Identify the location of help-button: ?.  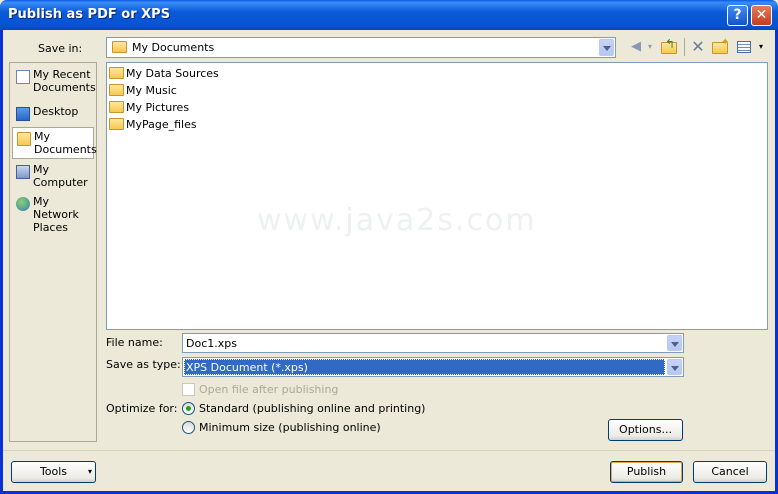
(737, 15).